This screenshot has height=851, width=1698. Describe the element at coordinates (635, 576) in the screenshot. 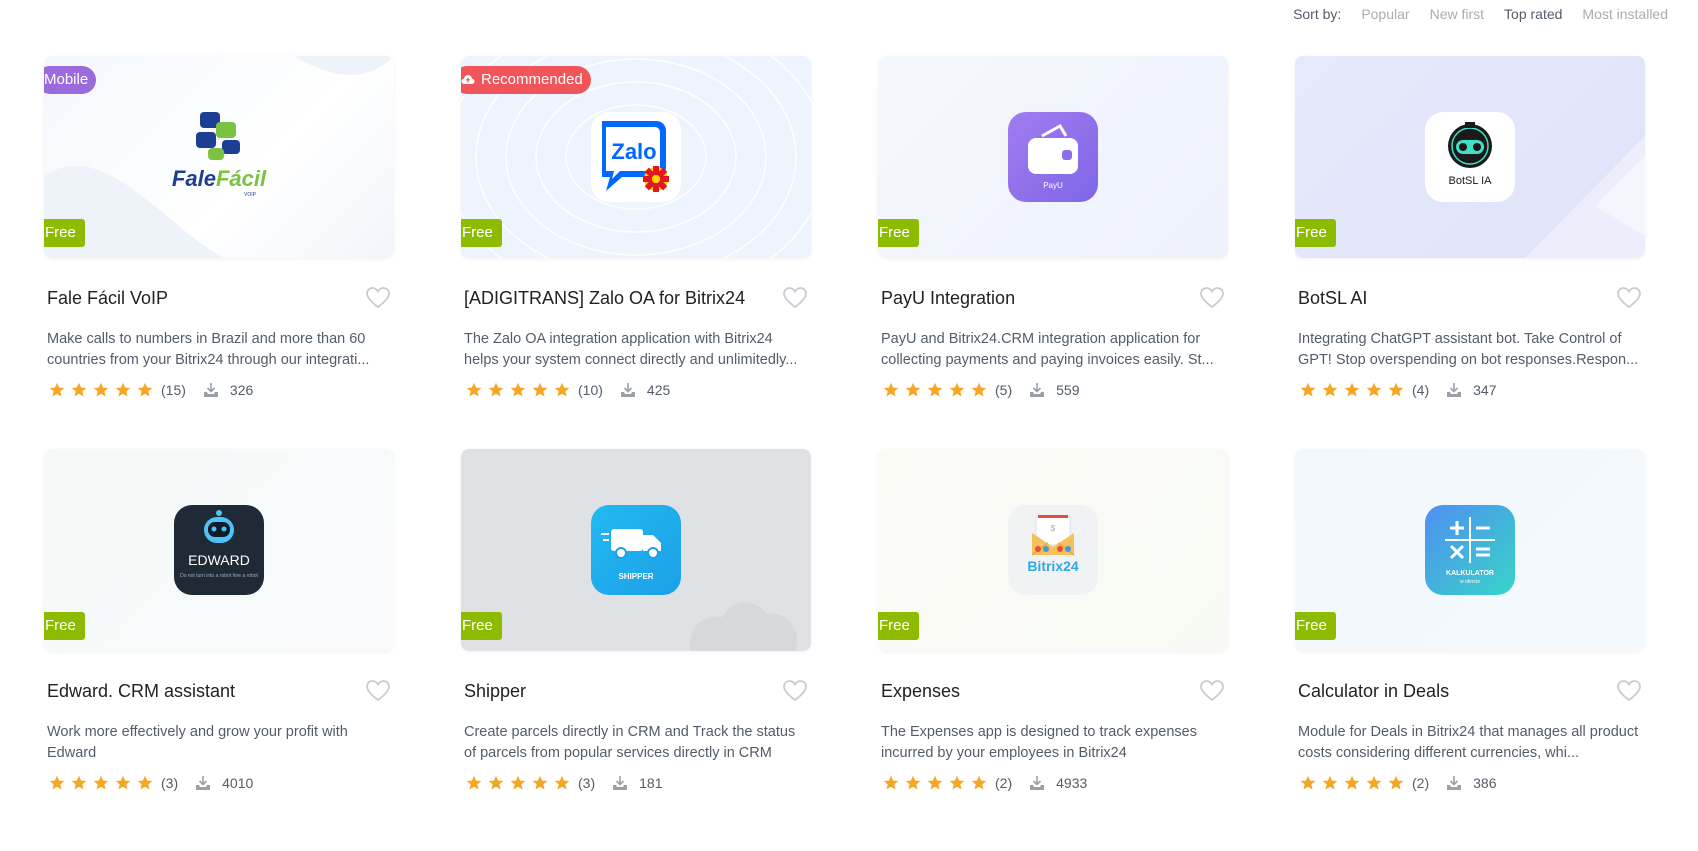

I see `icon-caption: SHIPPER` at that location.